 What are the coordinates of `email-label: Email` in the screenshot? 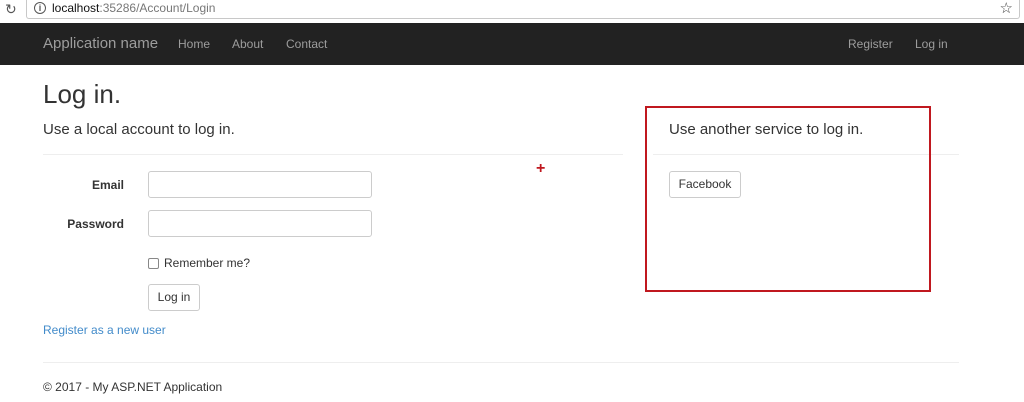 It's located at (107, 185).